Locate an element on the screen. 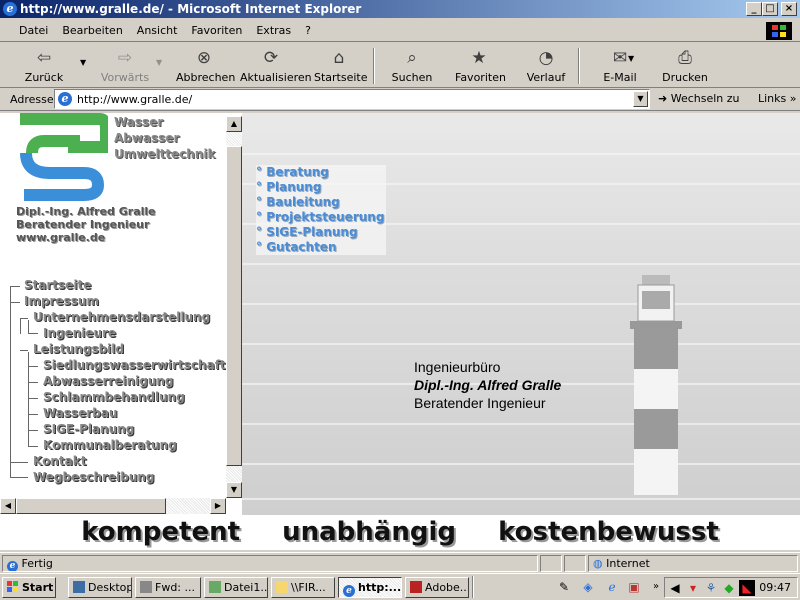 The height and width of the screenshot is (600, 800). forward-button: ⇨ Vorwärts is located at coordinates (125, 66).